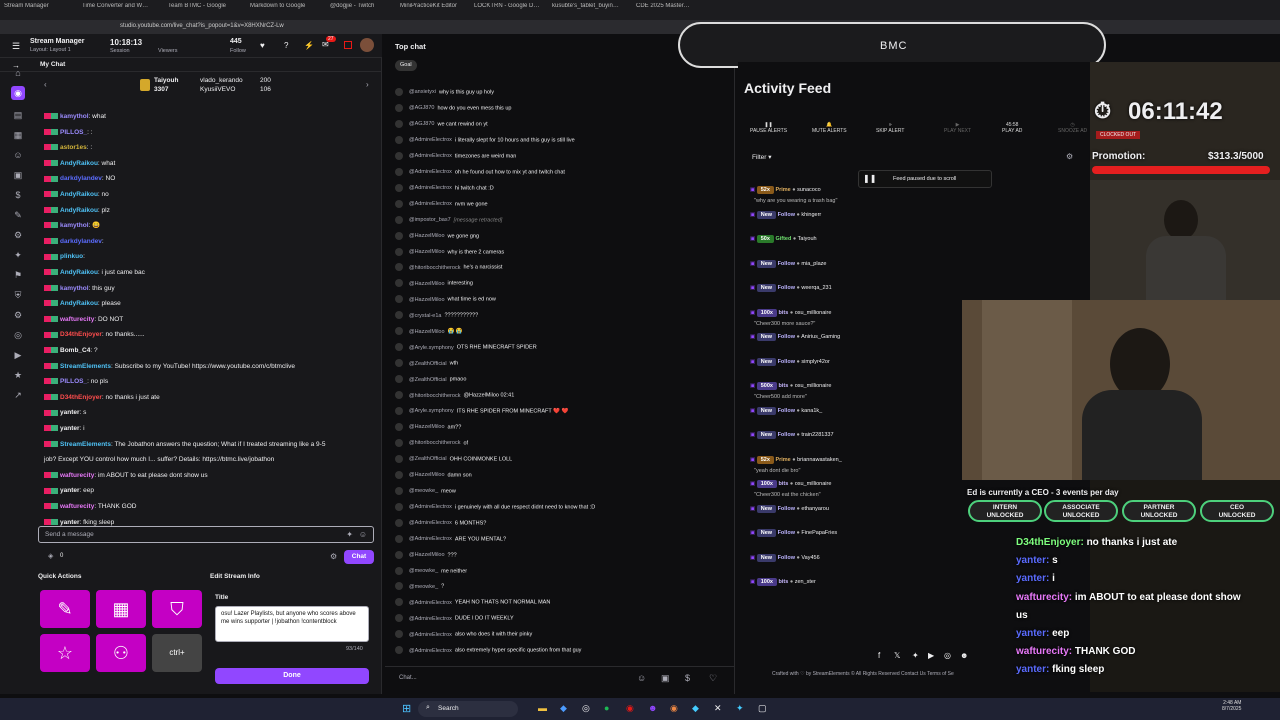  Describe the element at coordinates (18, 295) in the screenshot. I see `safety-icon: ⛨` at that location.